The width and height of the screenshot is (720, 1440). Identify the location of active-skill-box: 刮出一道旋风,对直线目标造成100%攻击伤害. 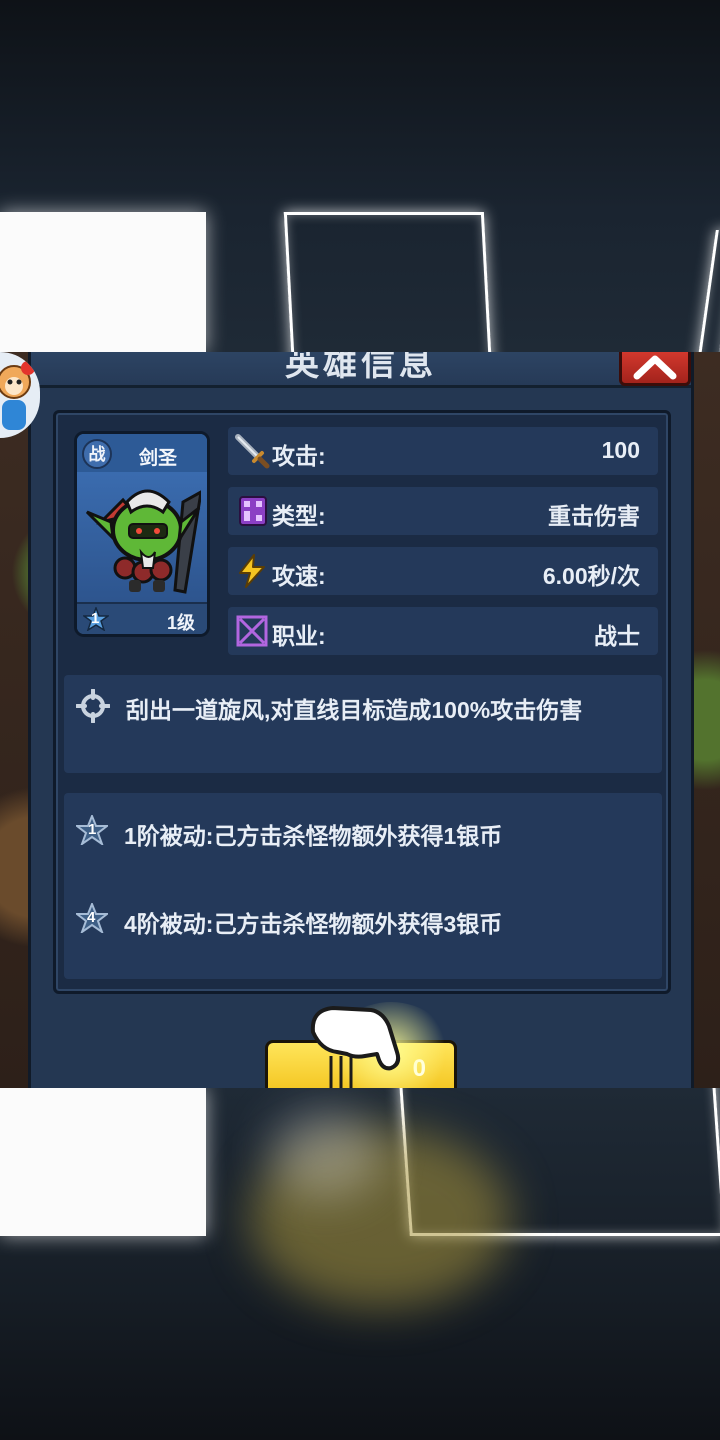
(363, 724).